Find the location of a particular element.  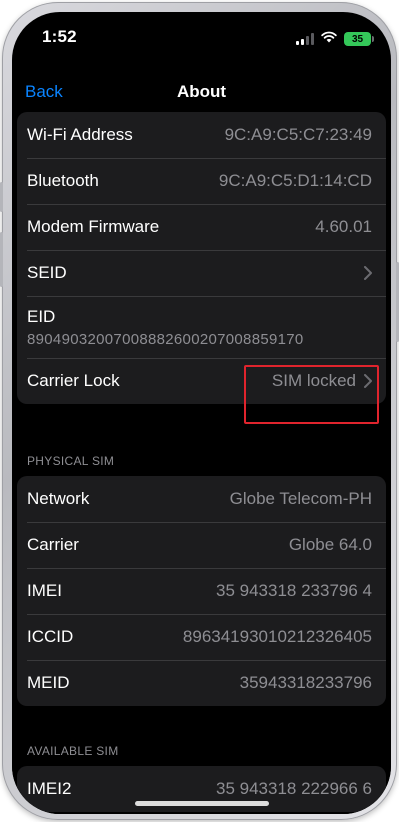

row-value: 9C:A9:C5:D1:14:CD is located at coordinates (295, 180).